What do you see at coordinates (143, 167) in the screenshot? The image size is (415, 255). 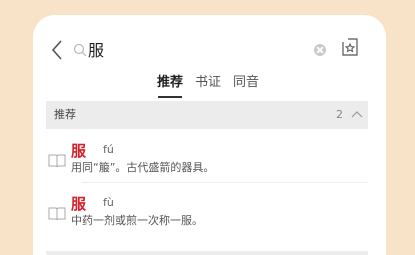 I see `entry-definition: 用同“箙”。古代盛箭的器具。` at bounding box center [143, 167].